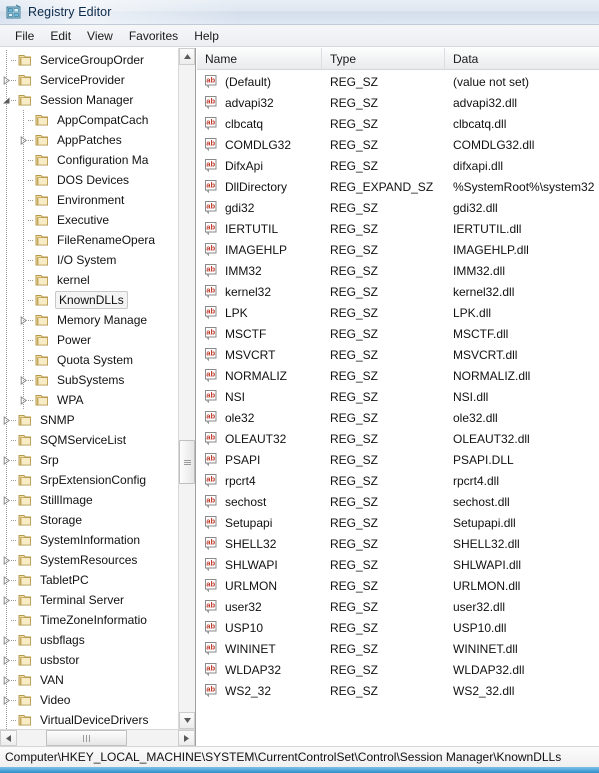 The height and width of the screenshot is (773, 599). Describe the element at coordinates (89, 200) in the screenshot. I see `tree-item-environment: Environment` at that location.